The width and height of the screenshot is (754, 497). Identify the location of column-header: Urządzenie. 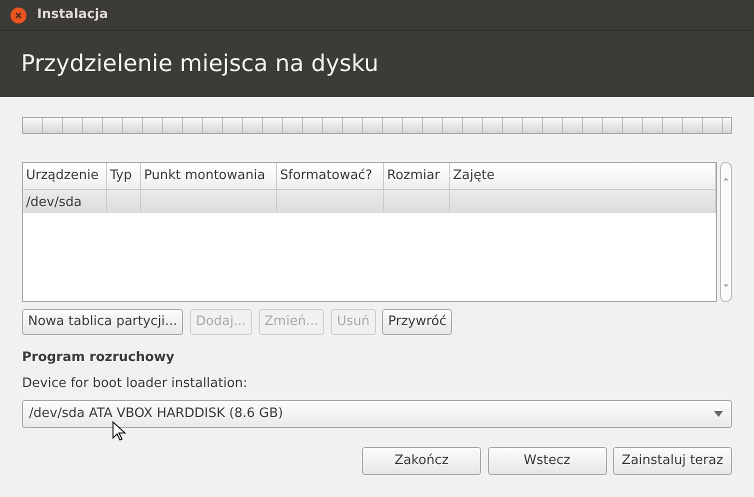
(65, 176).